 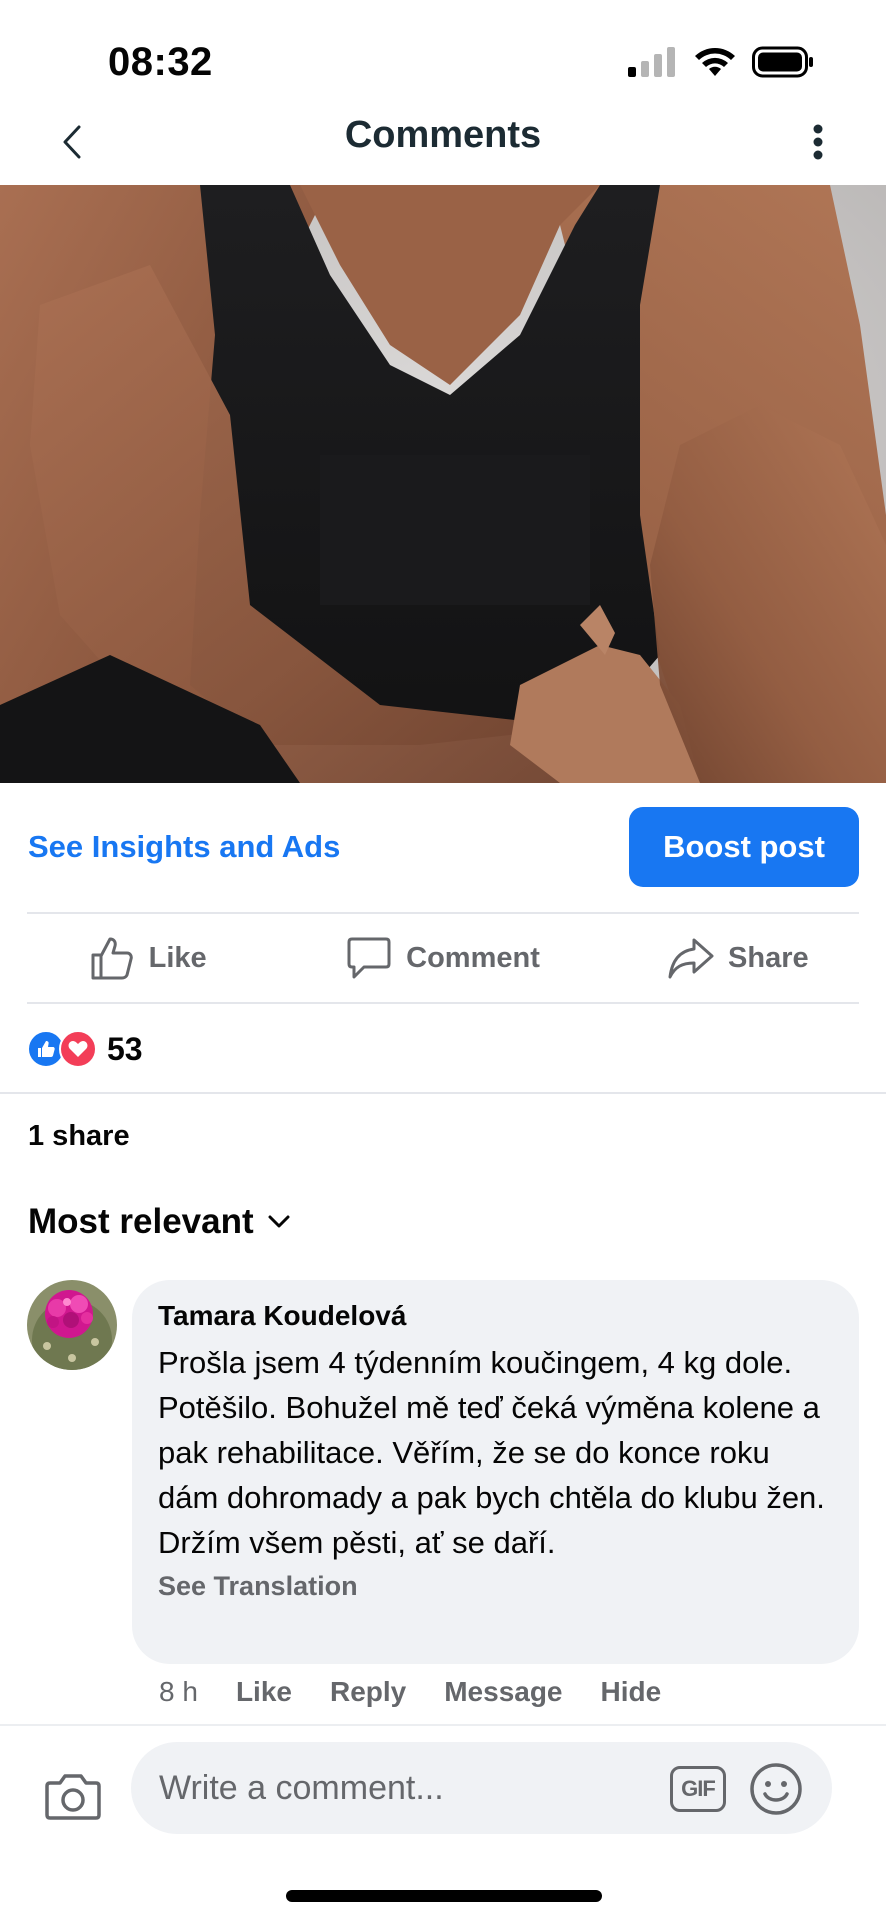 I want to click on sort-label: Most relevant, so click(x=141, y=1221).